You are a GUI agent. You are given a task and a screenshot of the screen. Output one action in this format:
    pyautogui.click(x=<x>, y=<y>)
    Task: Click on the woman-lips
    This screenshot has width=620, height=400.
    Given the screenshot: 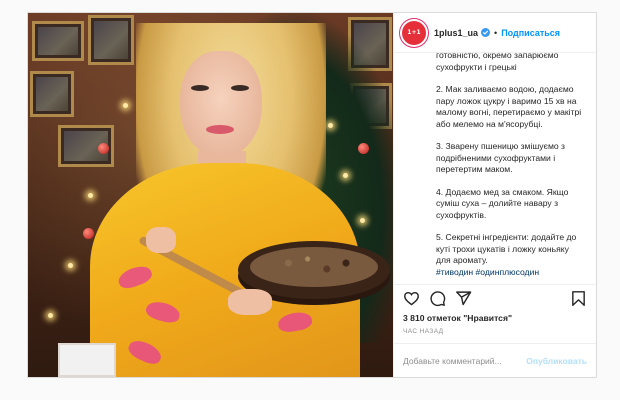 What is the action you would take?
    pyautogui.click(x=220, y=129)
    